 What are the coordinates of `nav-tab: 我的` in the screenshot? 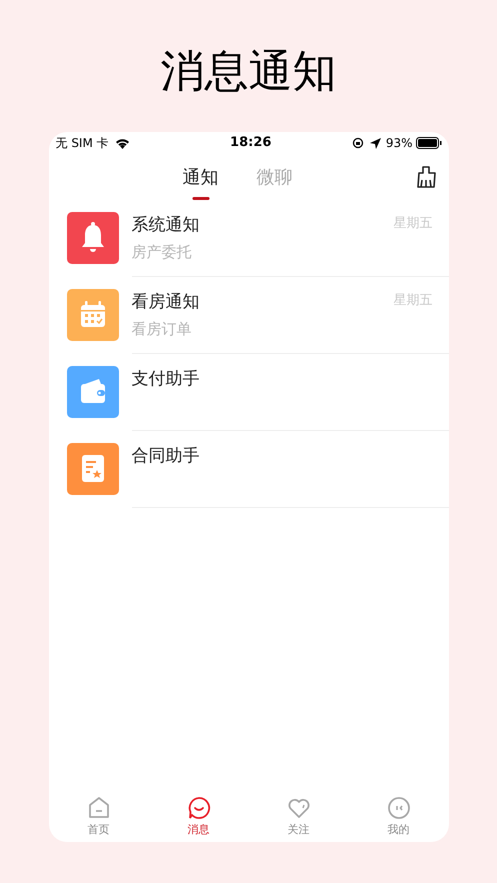 It's located at (398, 818).